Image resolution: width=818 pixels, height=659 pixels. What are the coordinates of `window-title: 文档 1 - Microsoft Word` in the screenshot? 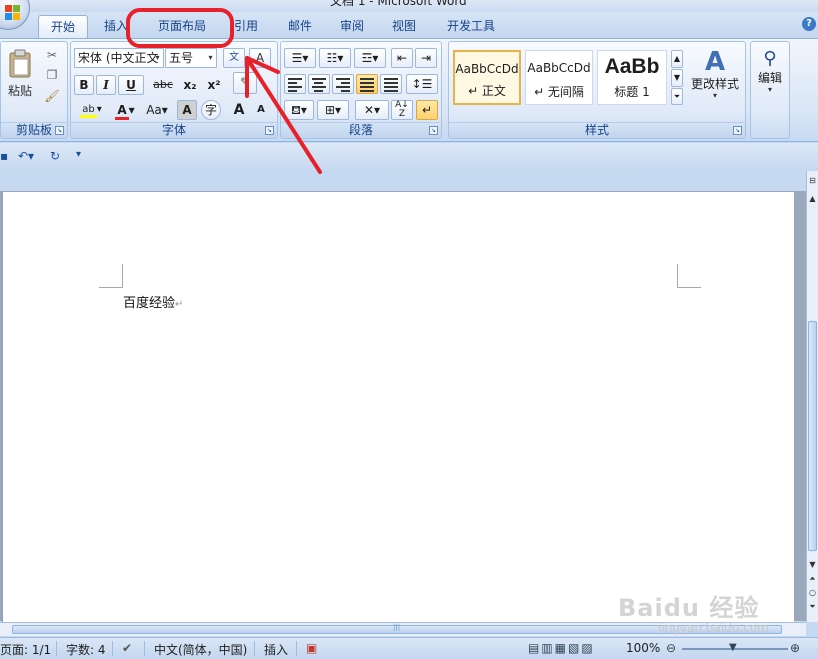 It's located at (398, 4).